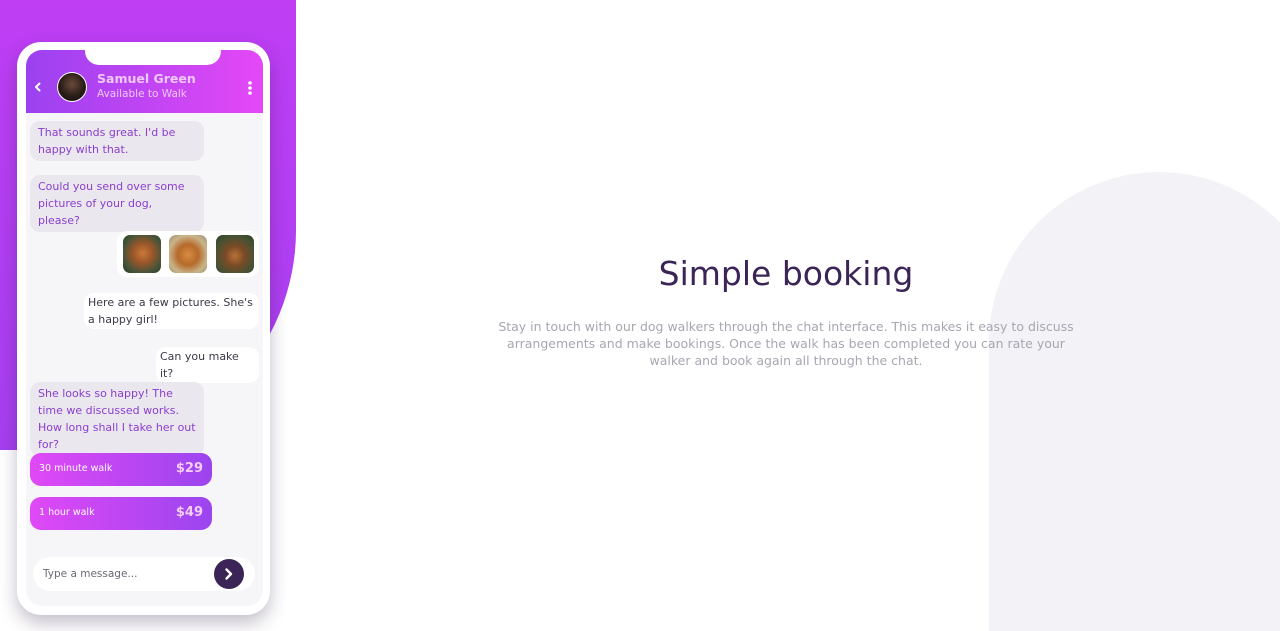 The width and height of the screenshot is (1280, 631). What do you see at coordinates (189, 512) in the screenshot?
I see `walk-option-price: $49` at bounding box center [189, 512].